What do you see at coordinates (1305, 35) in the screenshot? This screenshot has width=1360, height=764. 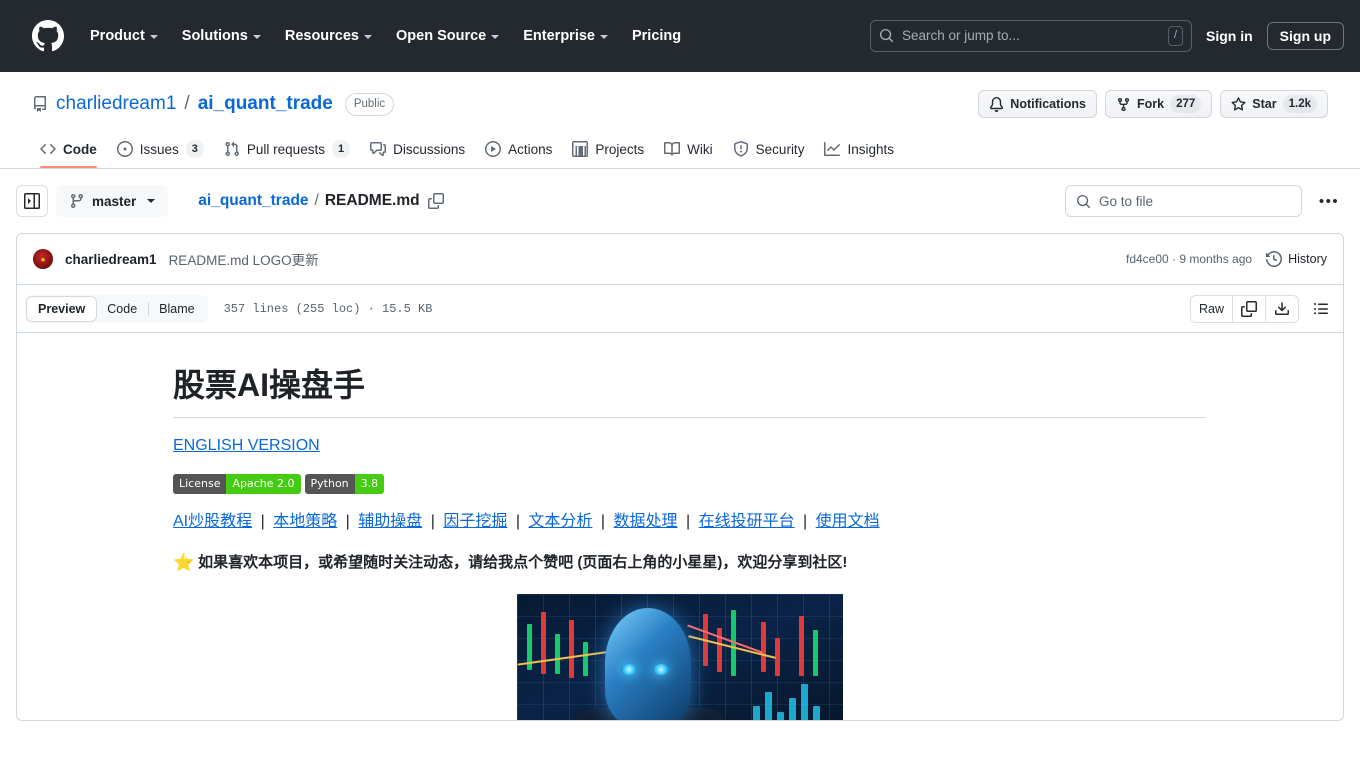 I see `sign-up-button: Sign up` at bounding box center [1305, 35].